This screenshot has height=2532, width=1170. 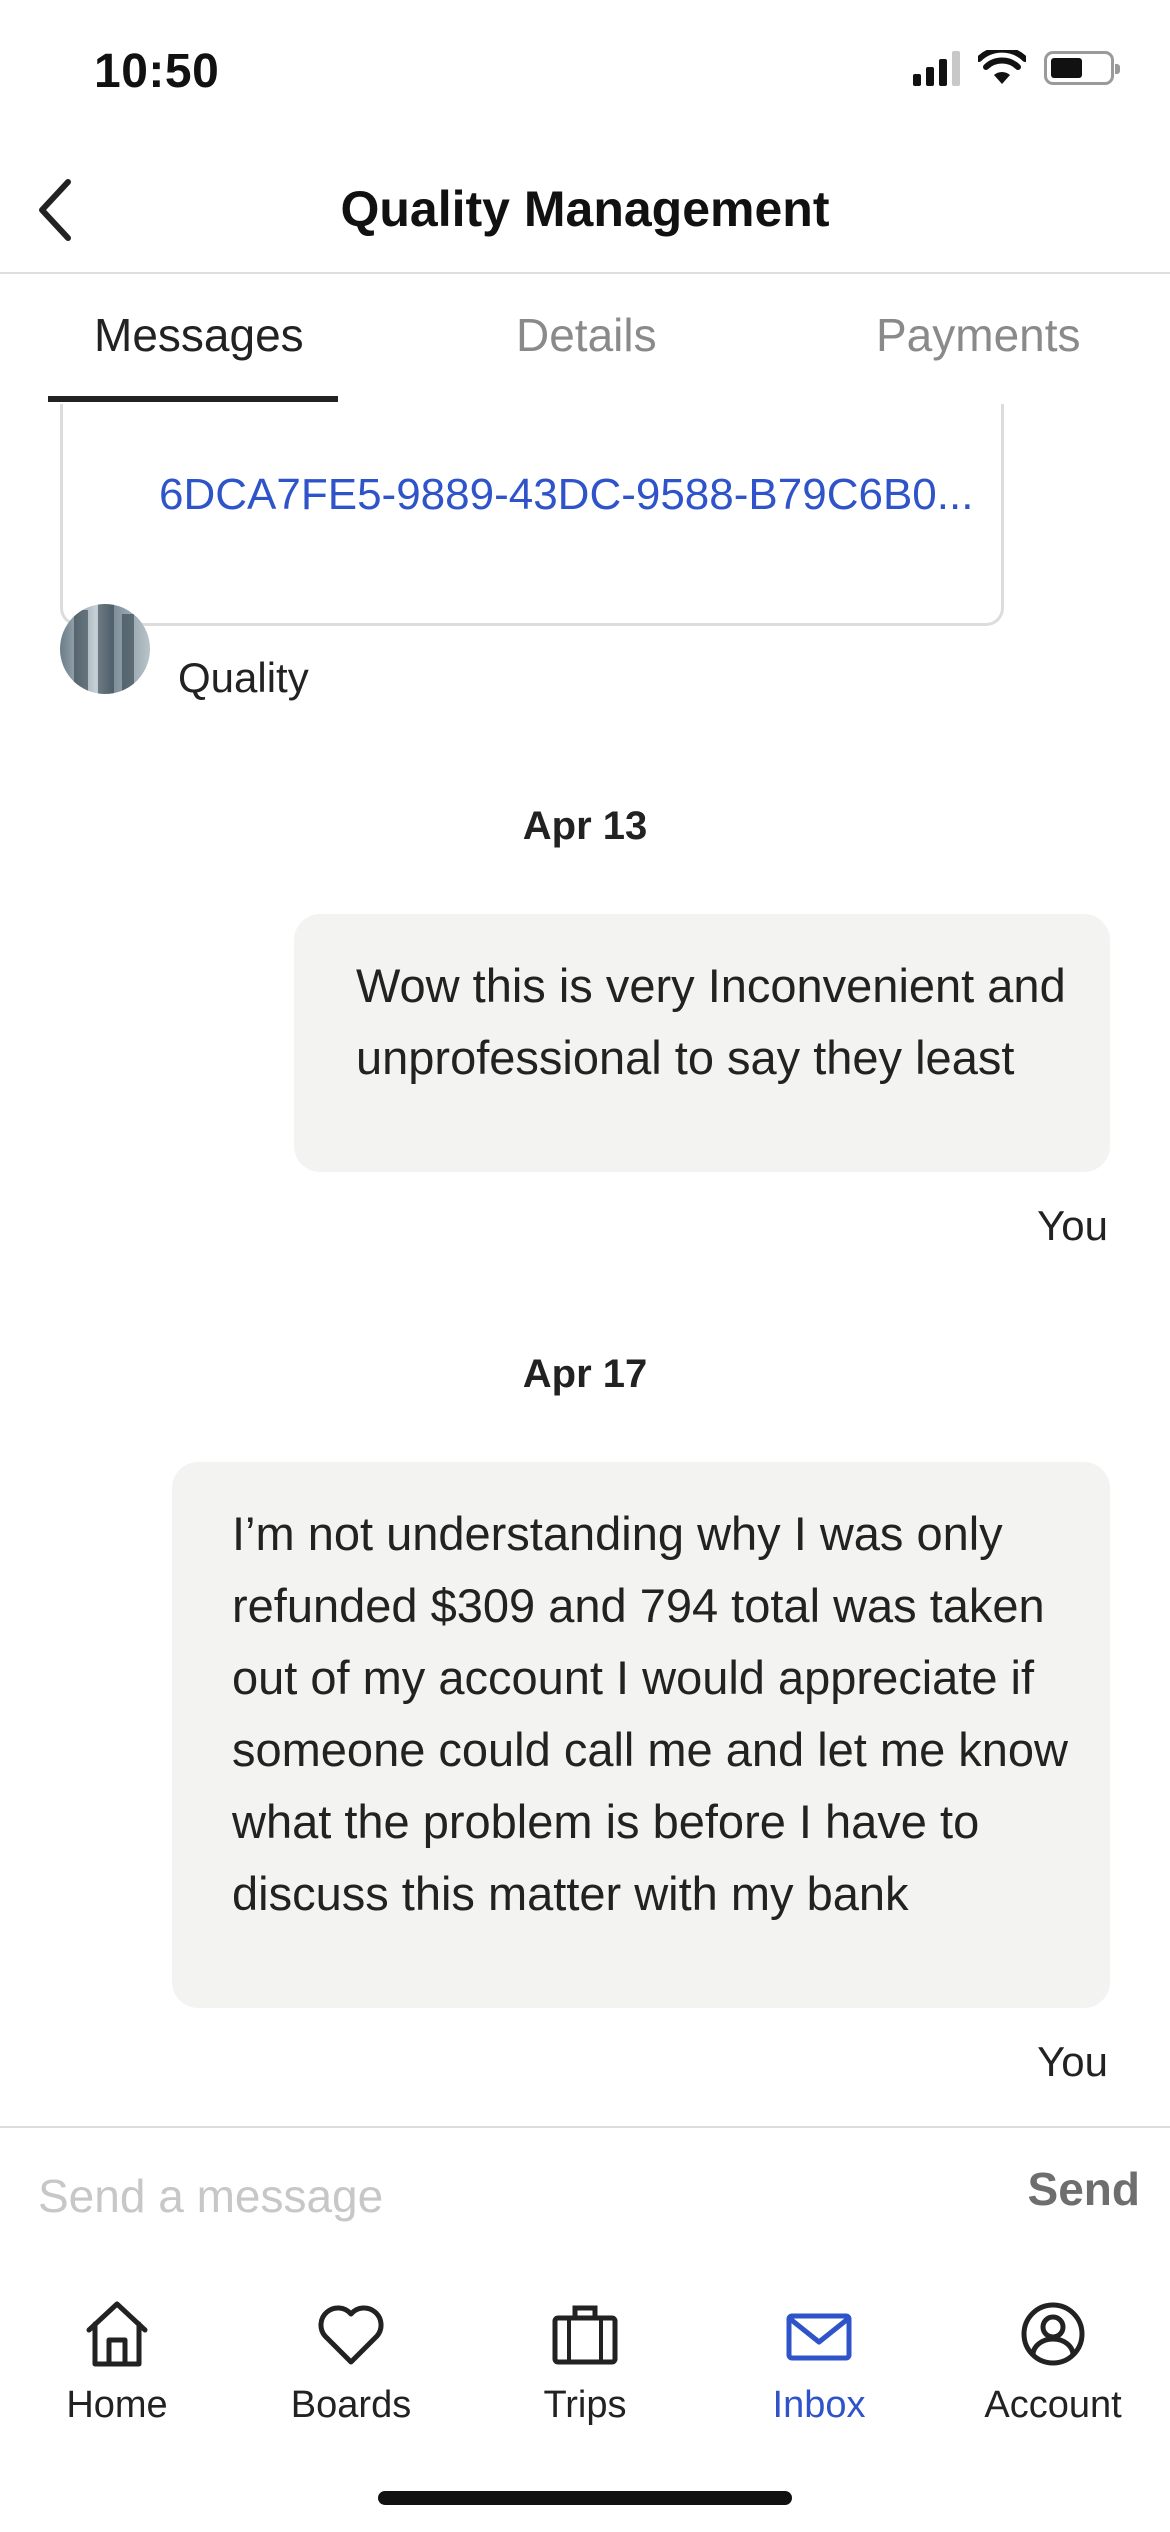 What do you see at coordinates (1084, 2189) in the screenshot?
I see `send-button: Send` at bounding box center [1084, 2189].